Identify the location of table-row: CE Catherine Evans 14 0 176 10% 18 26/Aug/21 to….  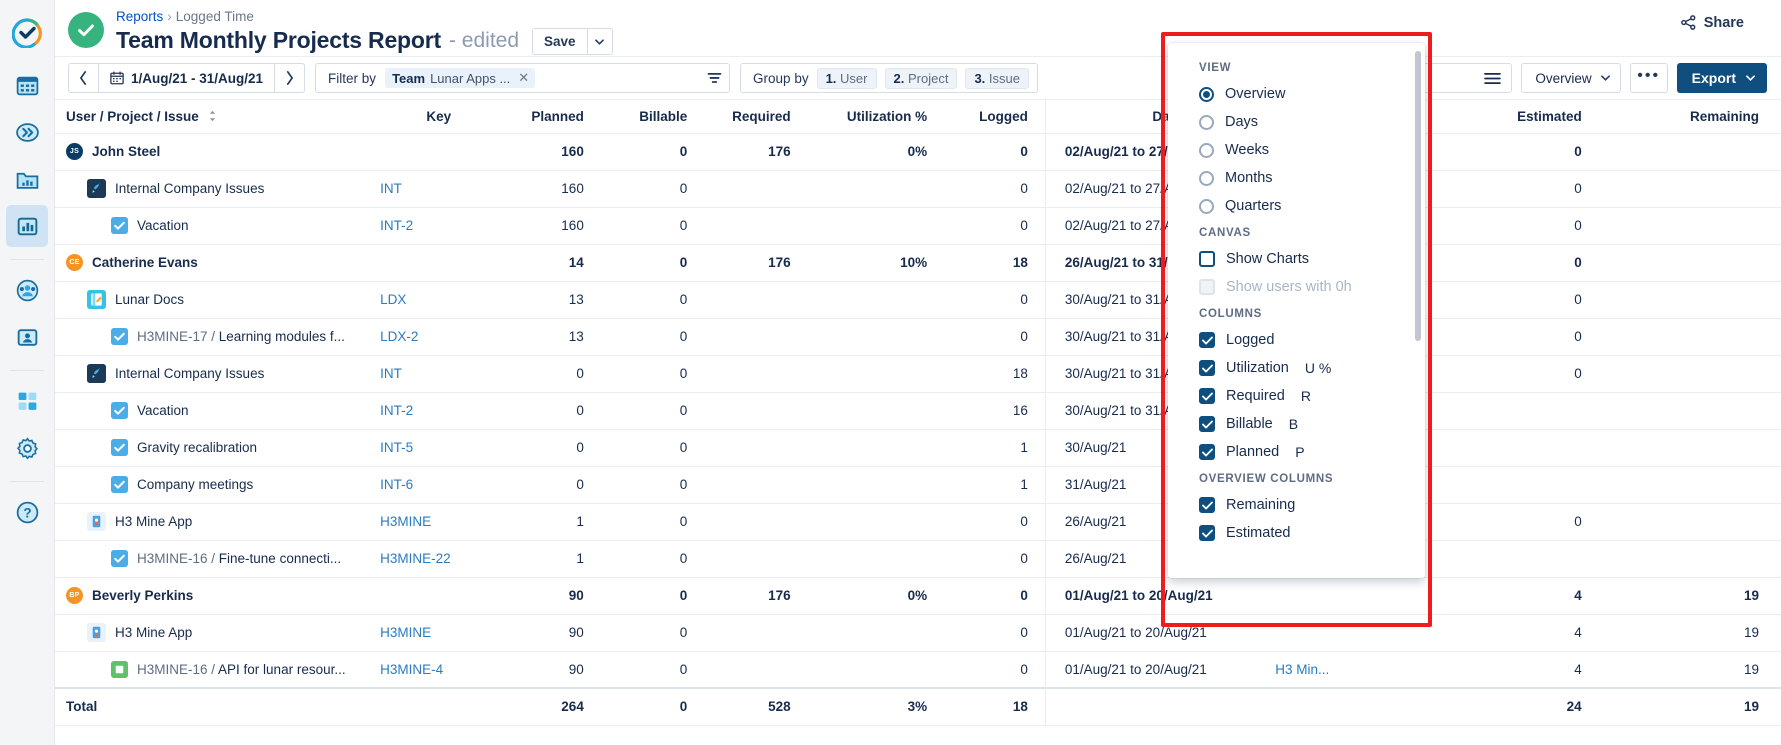
(918, 263).